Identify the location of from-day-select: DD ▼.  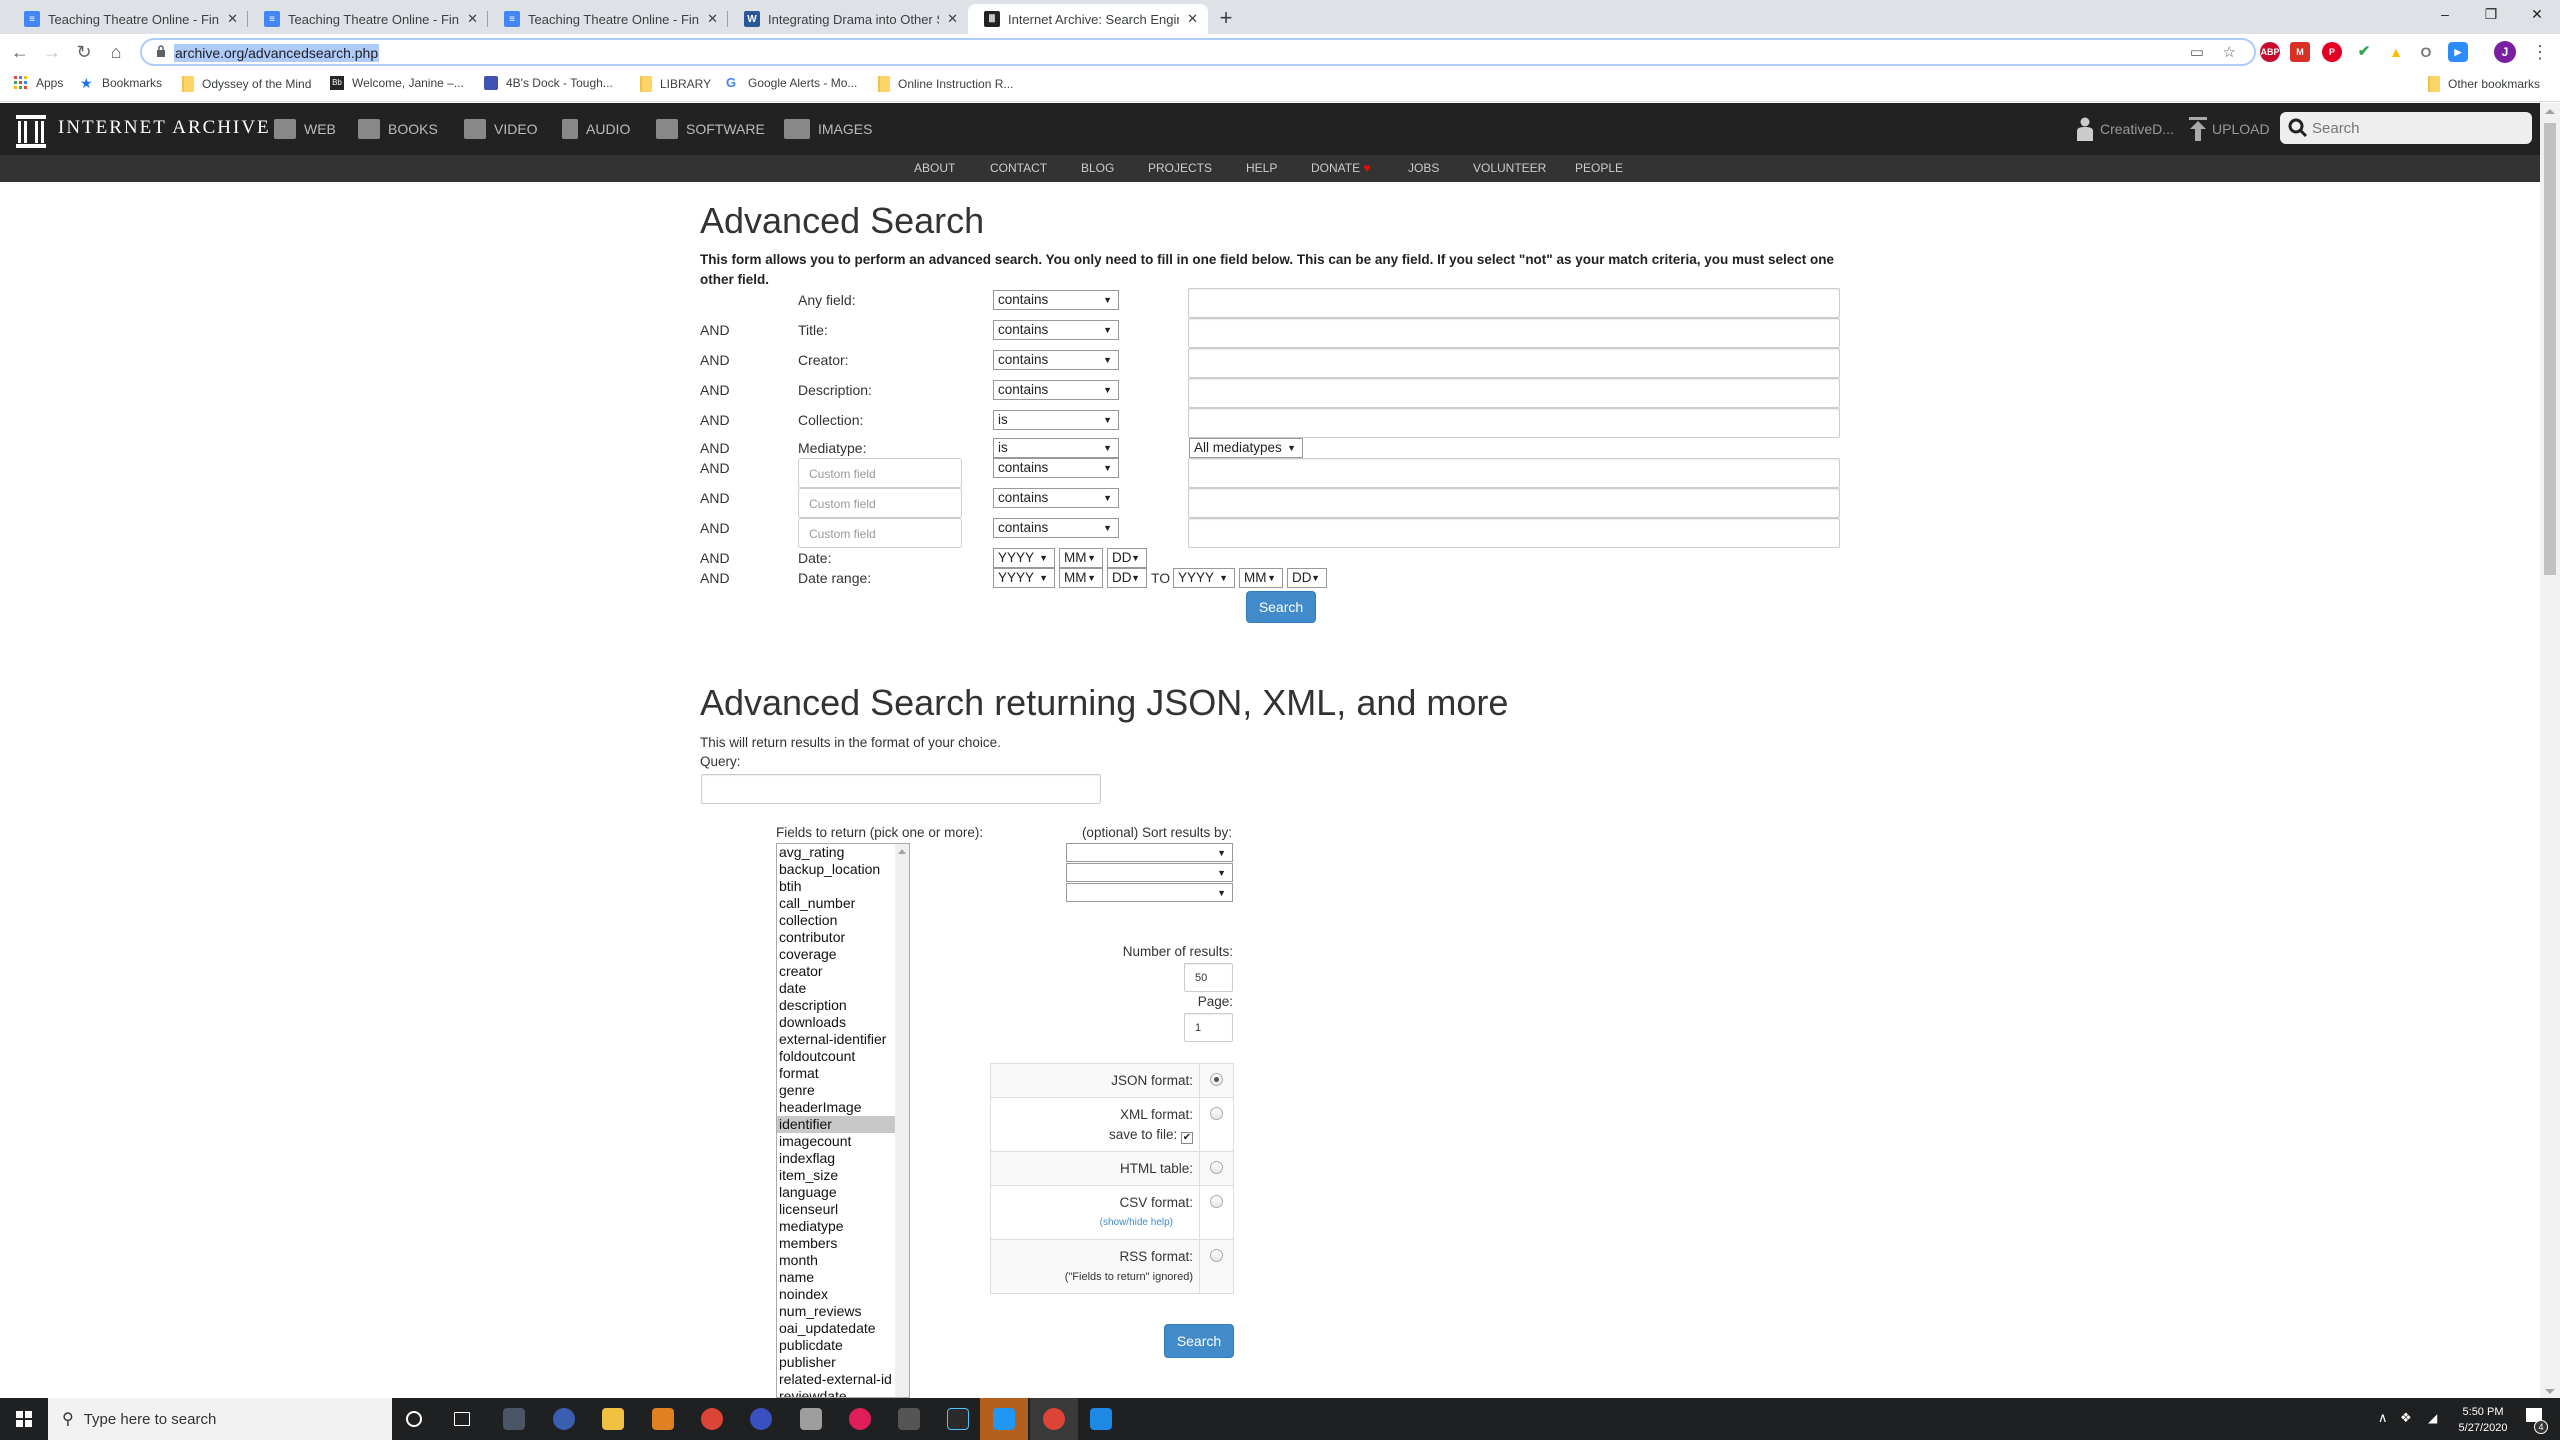
(1127, 578).